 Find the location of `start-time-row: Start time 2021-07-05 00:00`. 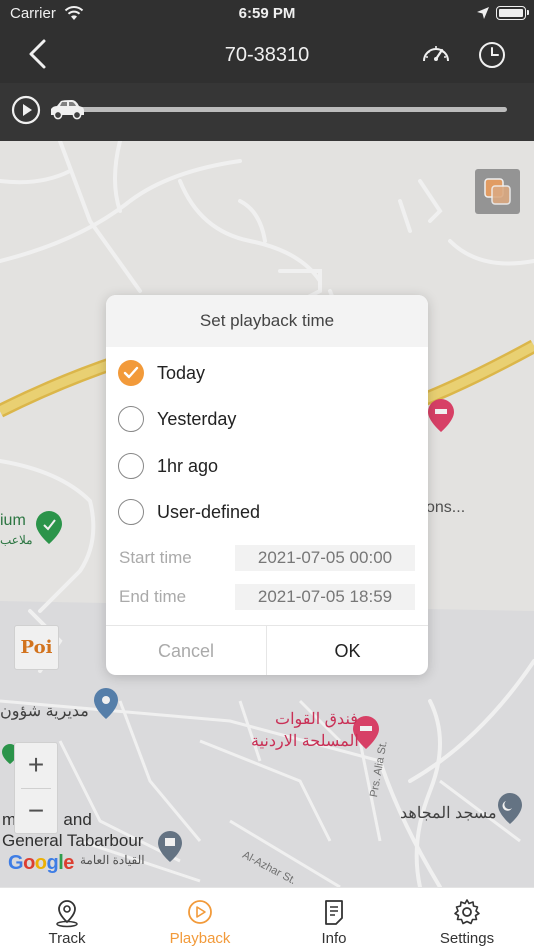

start-time-row: Start time 2021-07-05 00:00 is located at coordinates (267, 558).